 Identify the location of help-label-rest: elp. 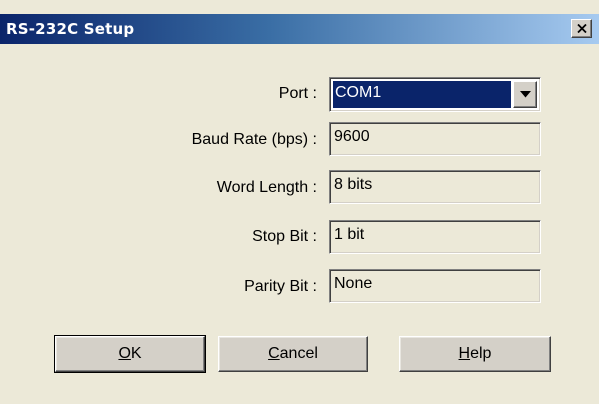
(481, 353).